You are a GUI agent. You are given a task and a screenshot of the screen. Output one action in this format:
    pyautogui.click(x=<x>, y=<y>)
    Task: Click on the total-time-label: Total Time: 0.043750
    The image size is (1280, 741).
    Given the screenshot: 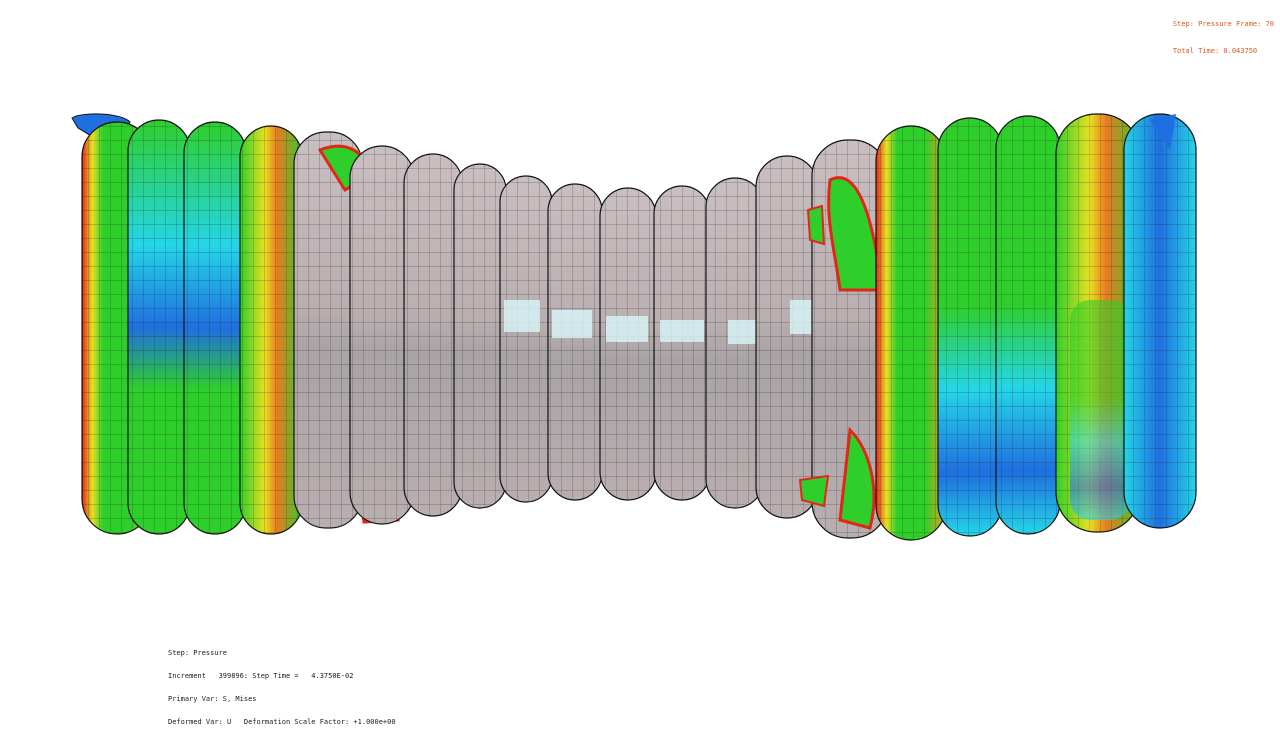 What is the action you would take?
    pyautogui.click(x=1215, y=51)
    